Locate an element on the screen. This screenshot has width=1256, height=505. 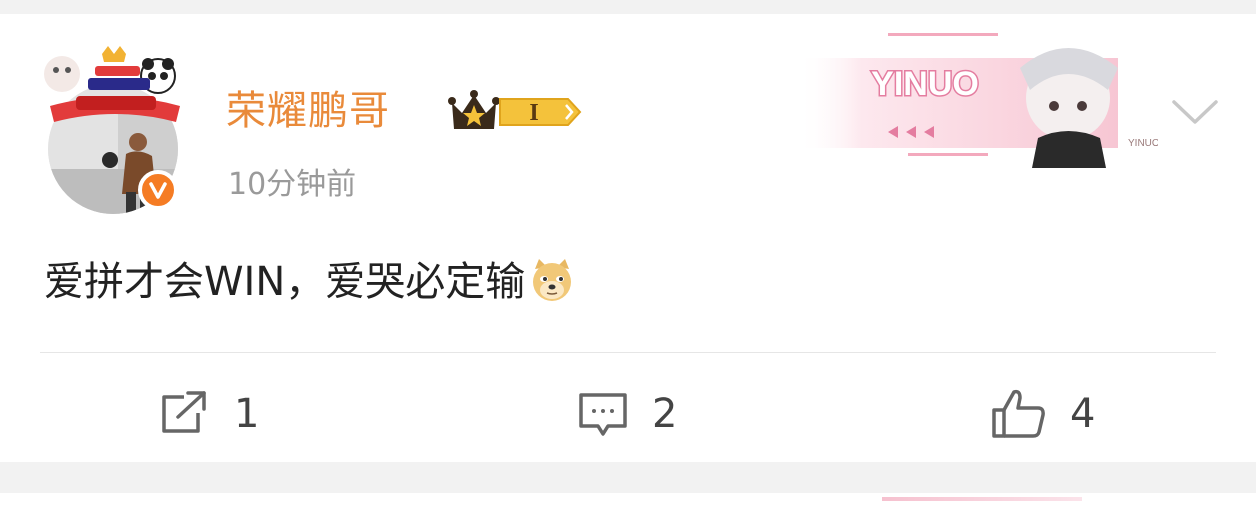
card-decoration: YINUO YINUO is located at coordinates (978, 100).